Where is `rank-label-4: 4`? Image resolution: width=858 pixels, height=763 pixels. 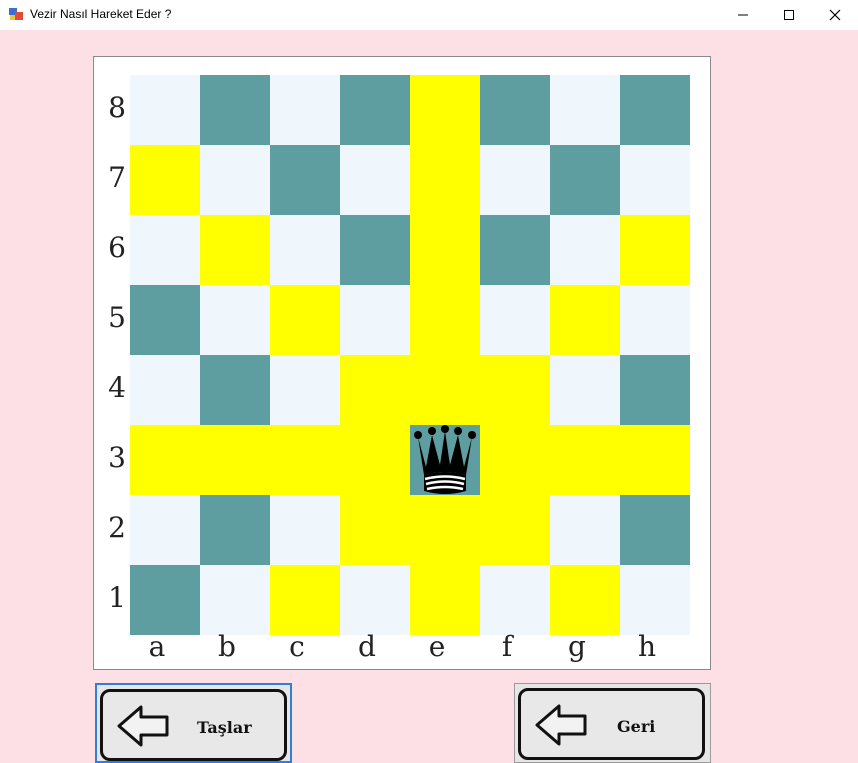 rank-label-4: 4 is located at coordinates (117, 387).